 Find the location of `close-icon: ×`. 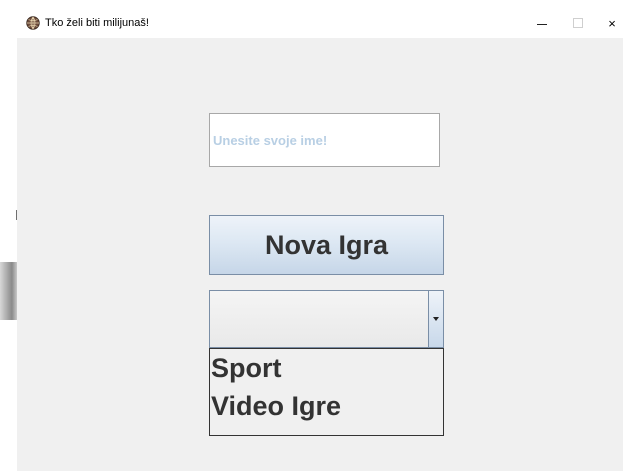

close-icon: × is located at coordinates (612, 23).